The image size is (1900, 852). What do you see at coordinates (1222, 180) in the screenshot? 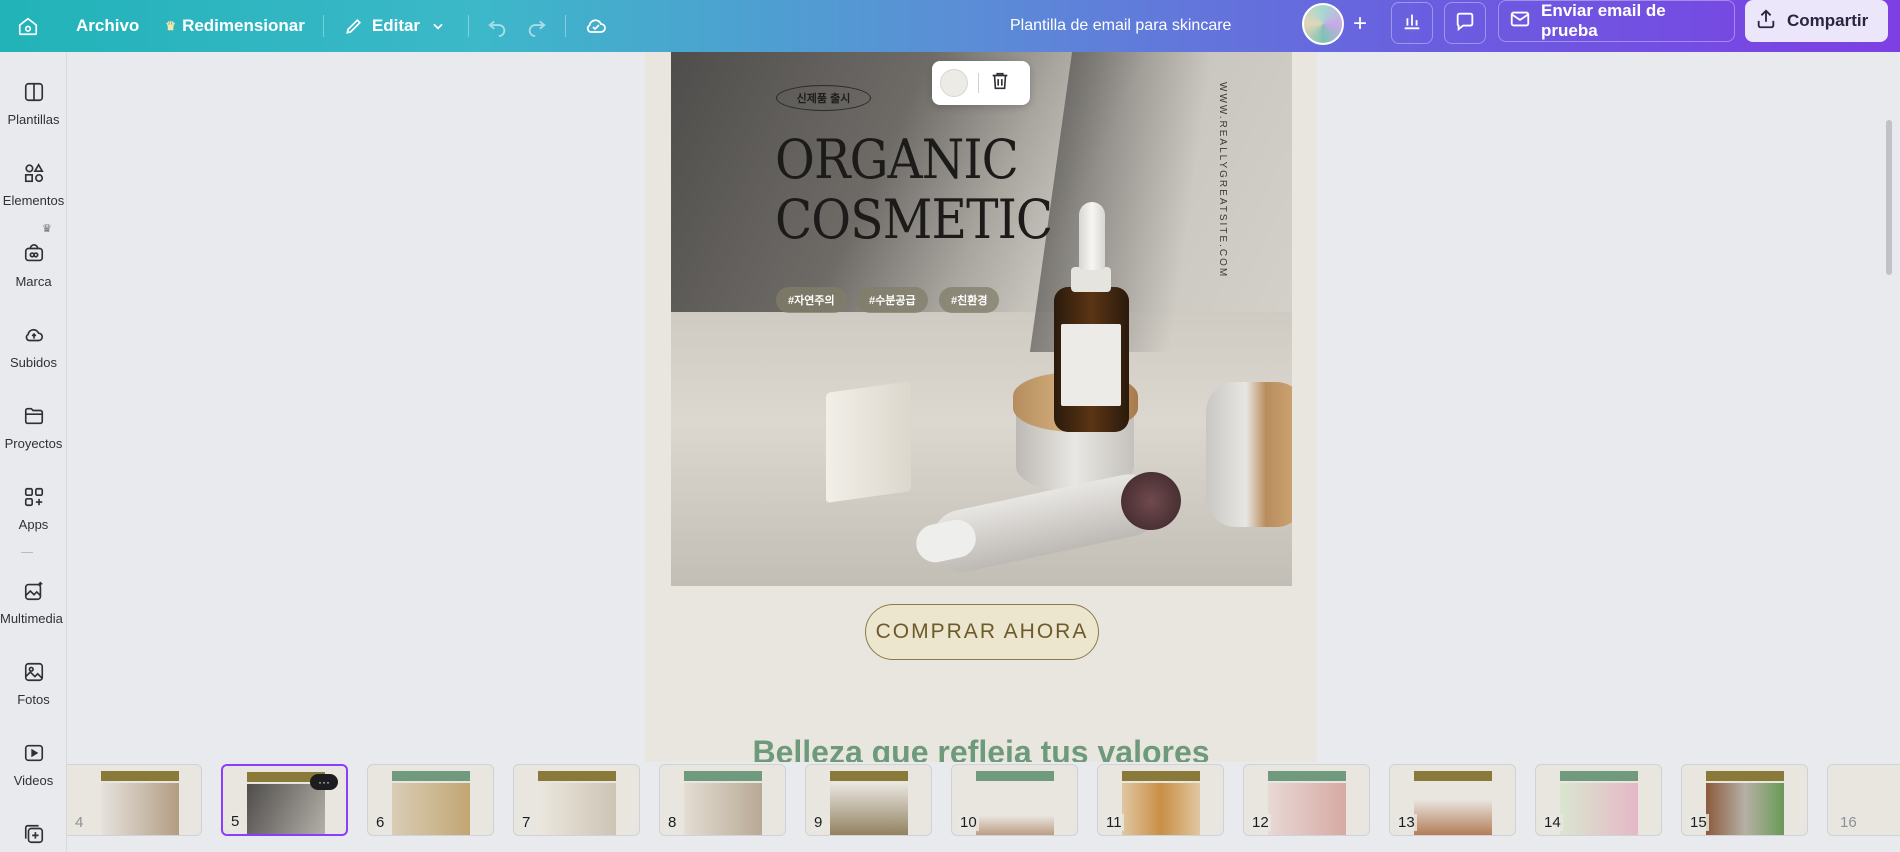
I see `website-url: WWW.REALLYGREATSITE.COM` at bounding box center [1222, 180].